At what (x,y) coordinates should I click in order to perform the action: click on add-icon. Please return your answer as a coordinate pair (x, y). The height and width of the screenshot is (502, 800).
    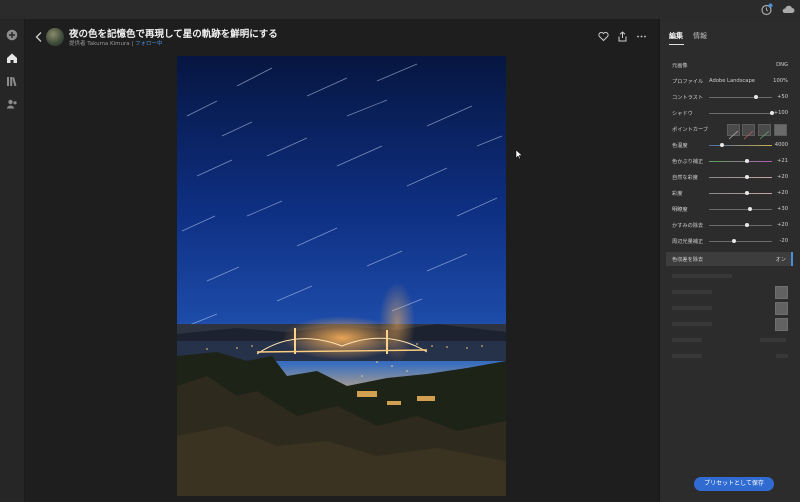
    Looking at the image, I should click on (12, 35).